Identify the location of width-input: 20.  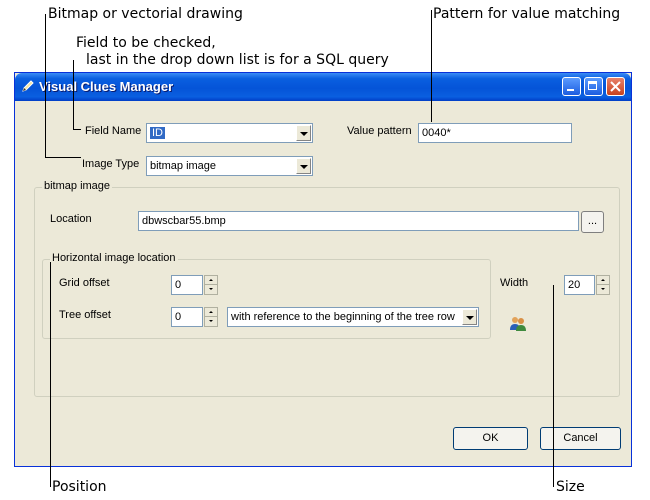
(579, 285).